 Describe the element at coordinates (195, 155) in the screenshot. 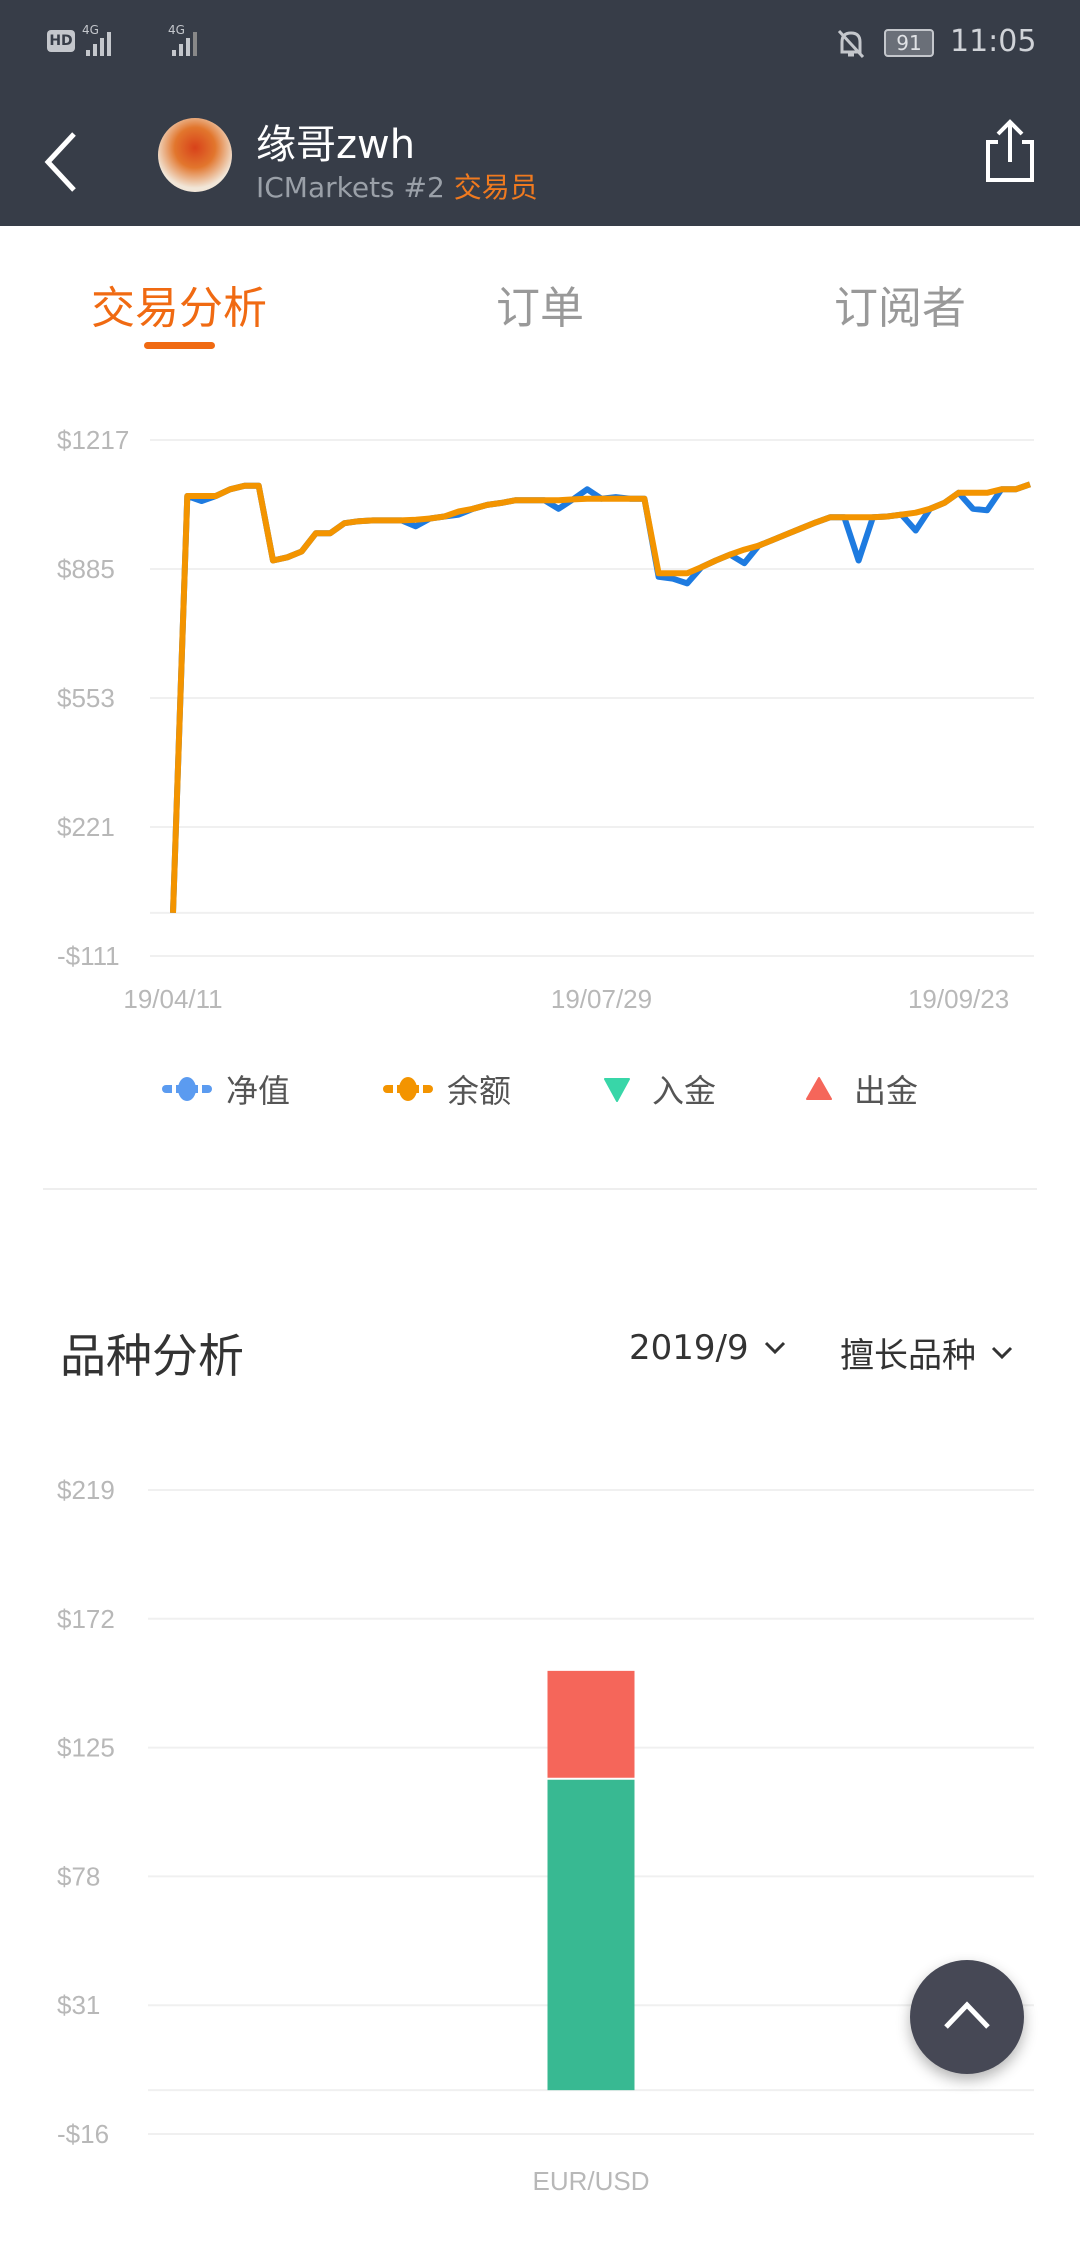

I see `avatar` at that location.